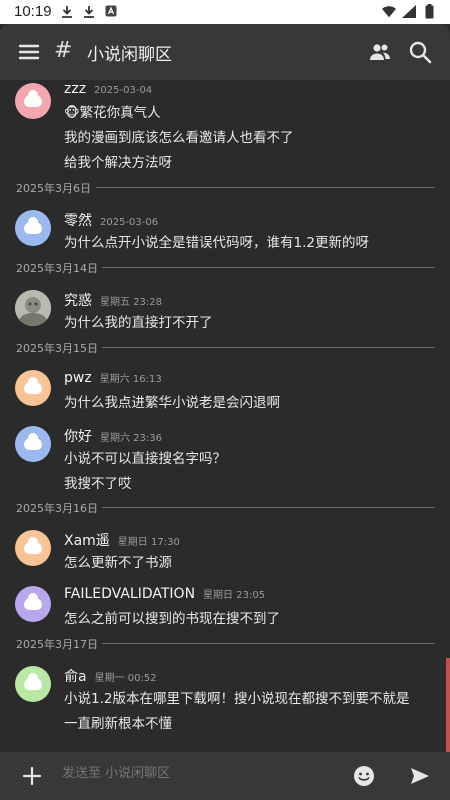  Describe the element at coordinates (129, 55) in the screenshot. I see `channel-title: 小说闲聊区` at that location.